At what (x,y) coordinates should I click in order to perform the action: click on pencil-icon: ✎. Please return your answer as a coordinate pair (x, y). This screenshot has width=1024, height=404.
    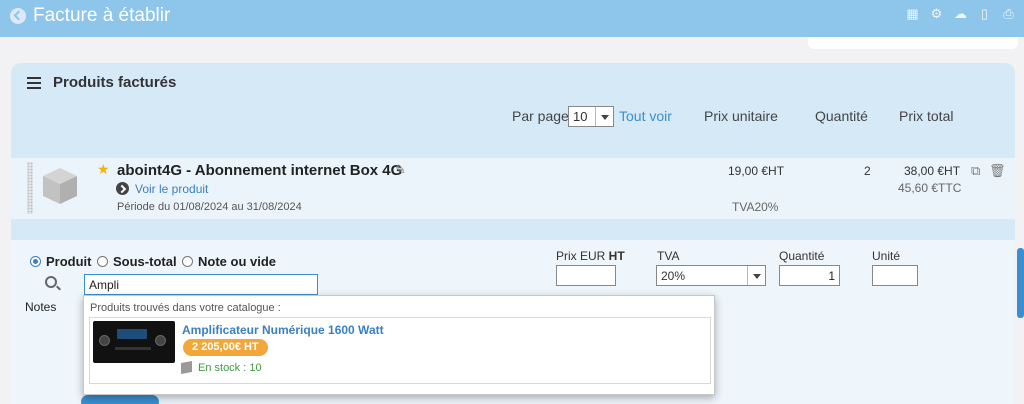
    Looking at the image, I should click on (400, 170).